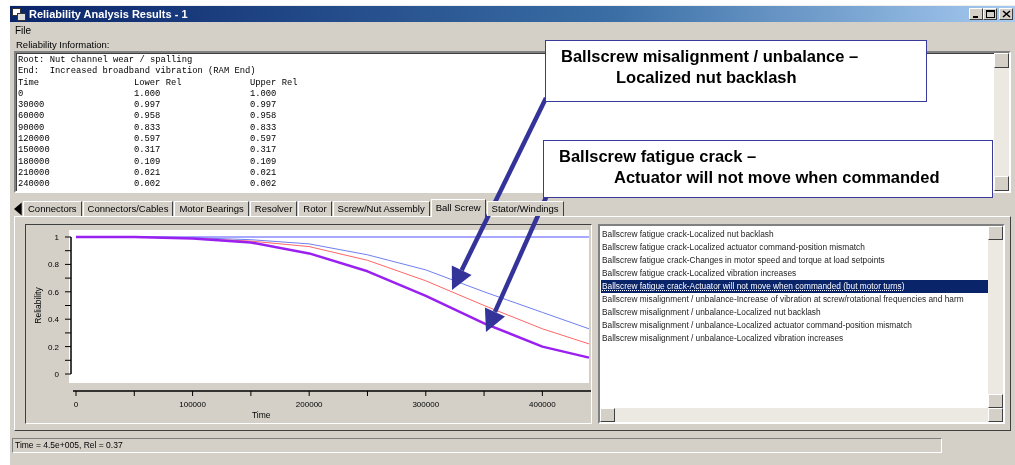  What do you see at coordinates (53, 320) in the screenshot?
I see `tick-label: 0.4` at bounding box center [53, 320].